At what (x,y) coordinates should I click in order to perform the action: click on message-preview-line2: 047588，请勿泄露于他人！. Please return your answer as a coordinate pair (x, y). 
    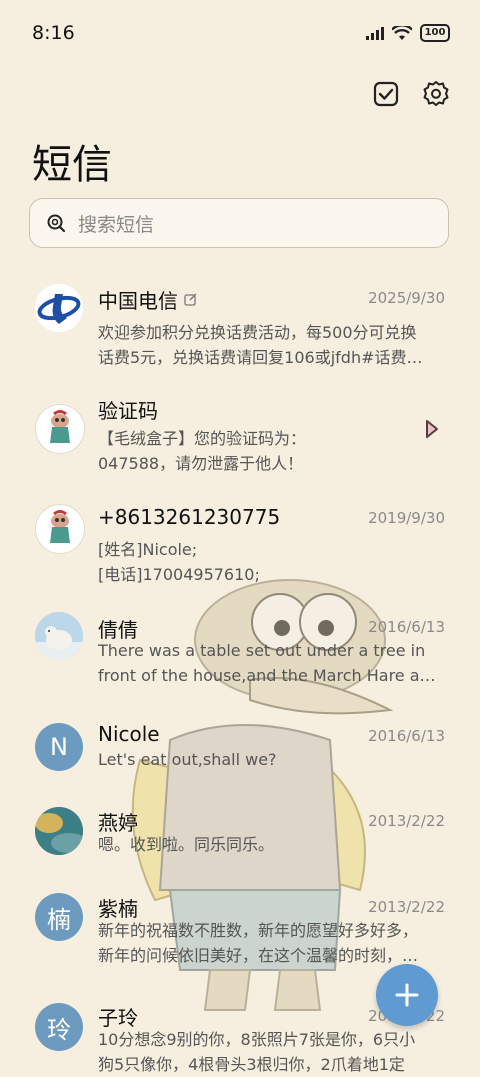
    Looking at the image, I should click on (201, 463).